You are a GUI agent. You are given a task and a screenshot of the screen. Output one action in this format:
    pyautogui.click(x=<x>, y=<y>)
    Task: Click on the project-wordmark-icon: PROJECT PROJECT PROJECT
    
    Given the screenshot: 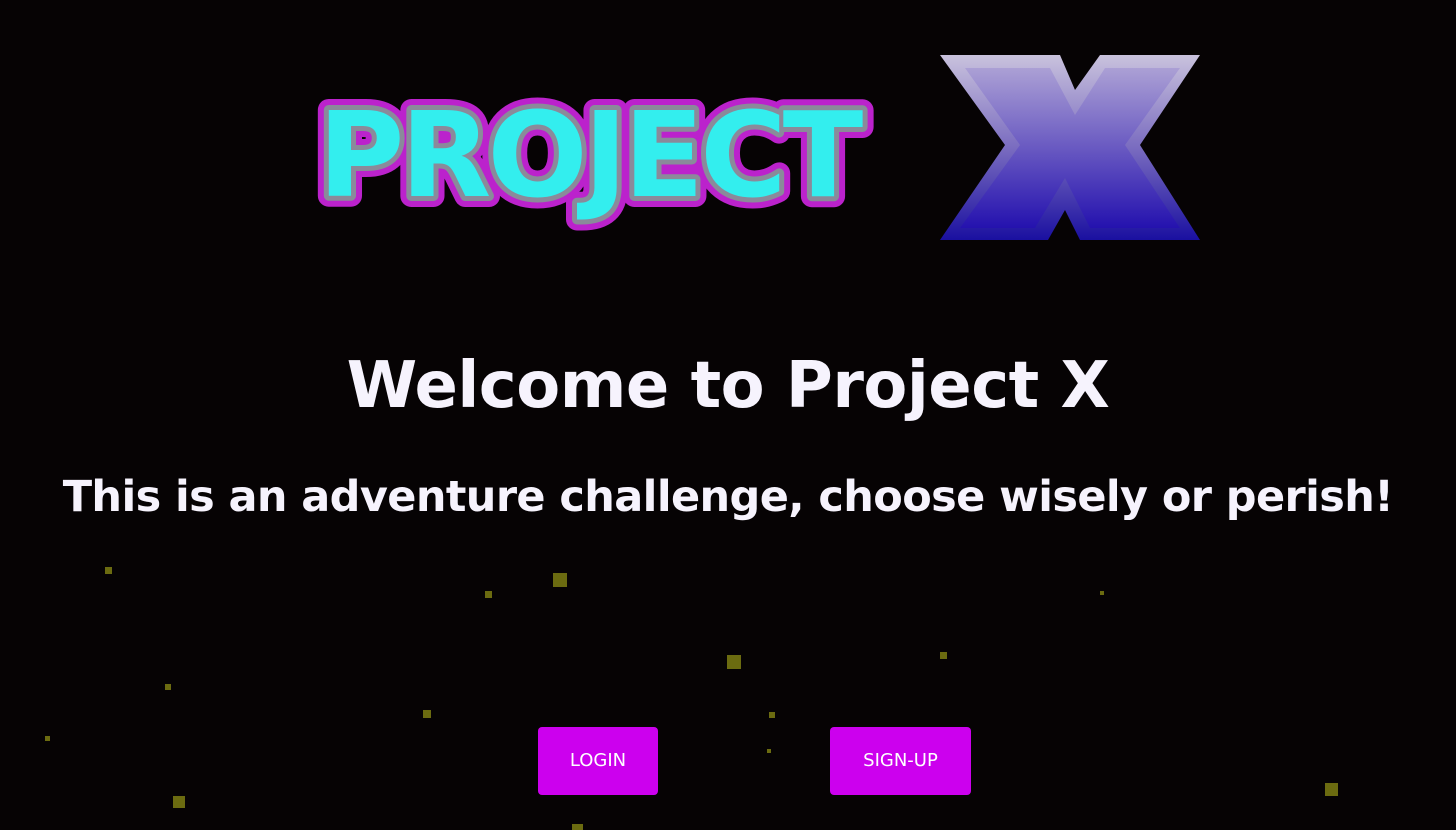 What is the action you would take?
    pyautogui.click(x=592, y=155)
    